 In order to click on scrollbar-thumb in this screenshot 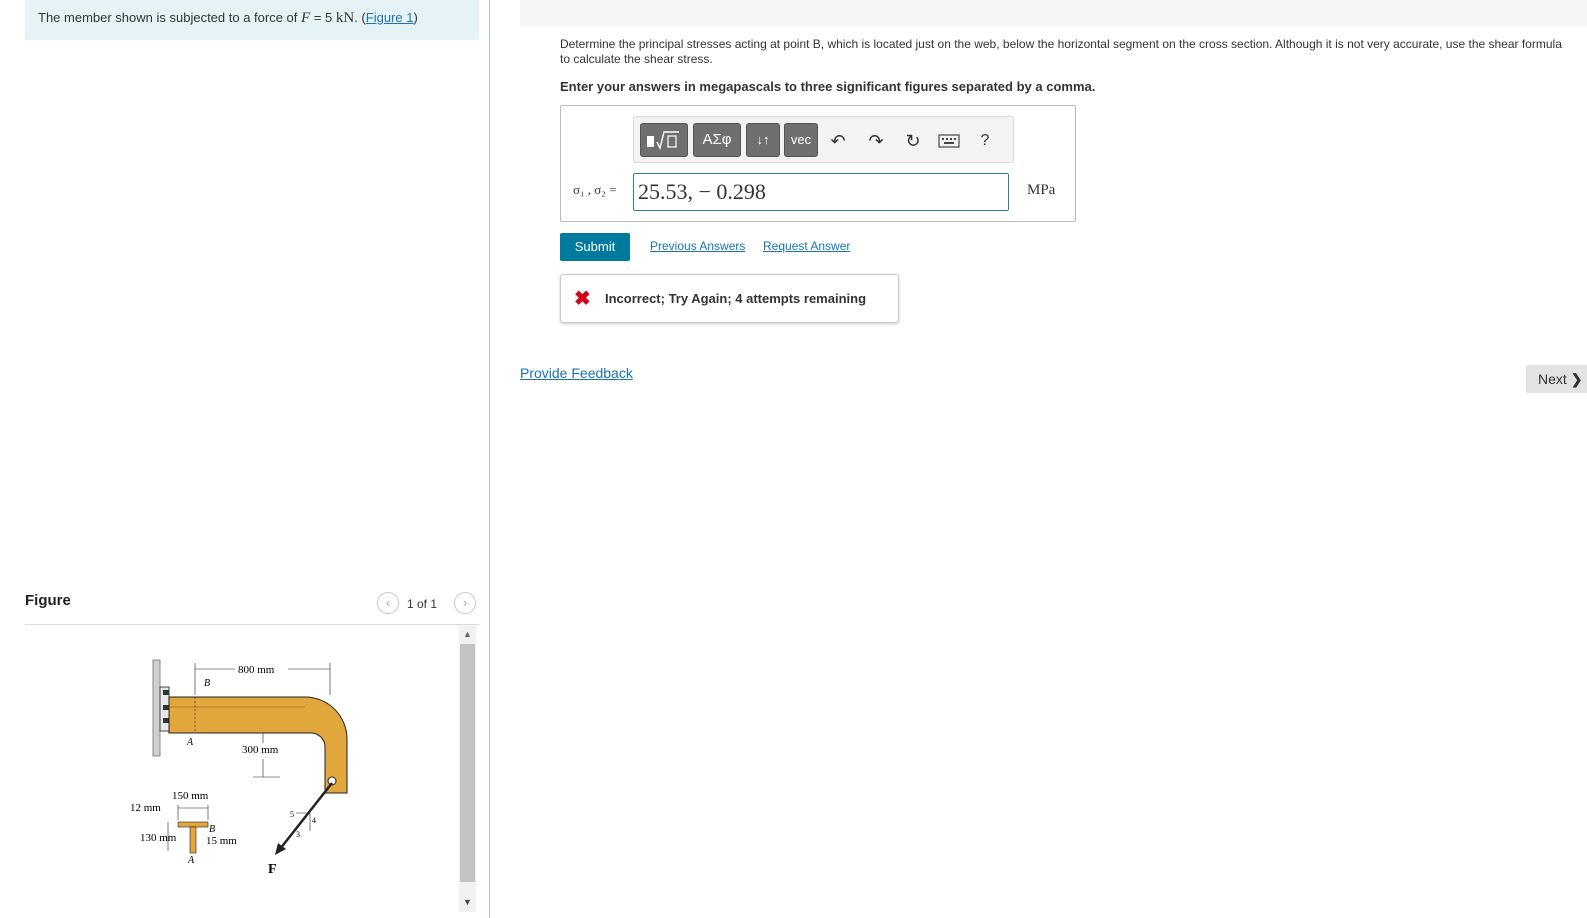, I will do `click(467, 763)`.